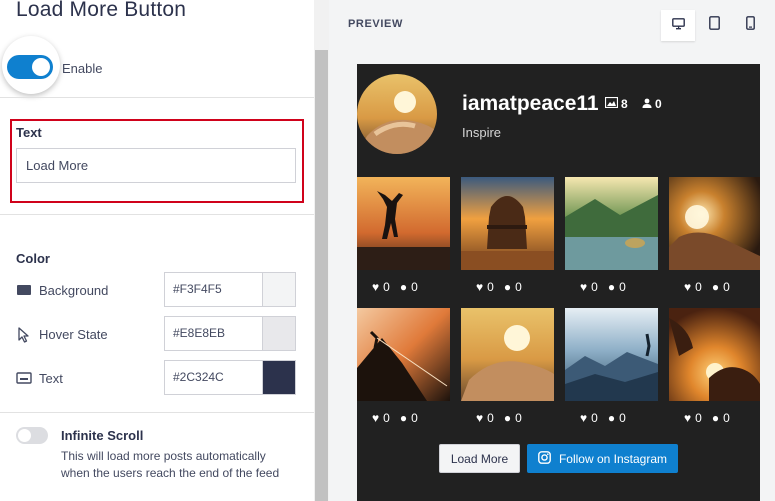  What do you see at coordinates (544, 458) in the screenshot?
I see `instagram-icon` at bounding box center [544, 458].